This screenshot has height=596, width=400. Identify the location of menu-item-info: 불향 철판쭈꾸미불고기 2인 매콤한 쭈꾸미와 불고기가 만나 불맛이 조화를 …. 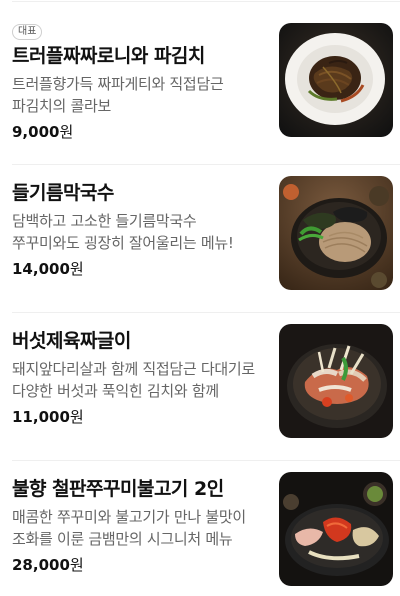
(139, 526).